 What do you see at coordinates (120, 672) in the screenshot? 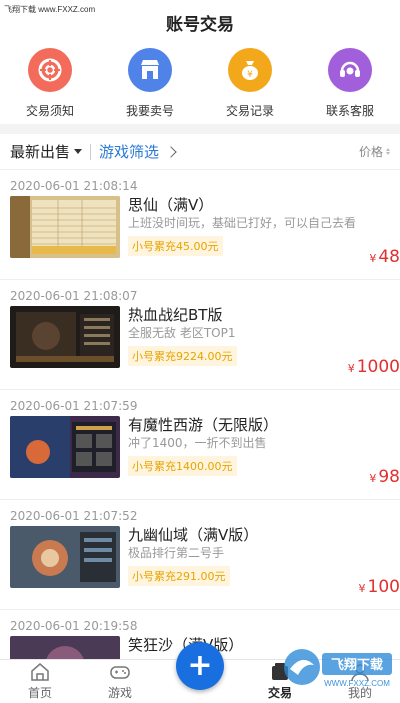
I see `gamepad-icon` at bounding box center [120, 672].